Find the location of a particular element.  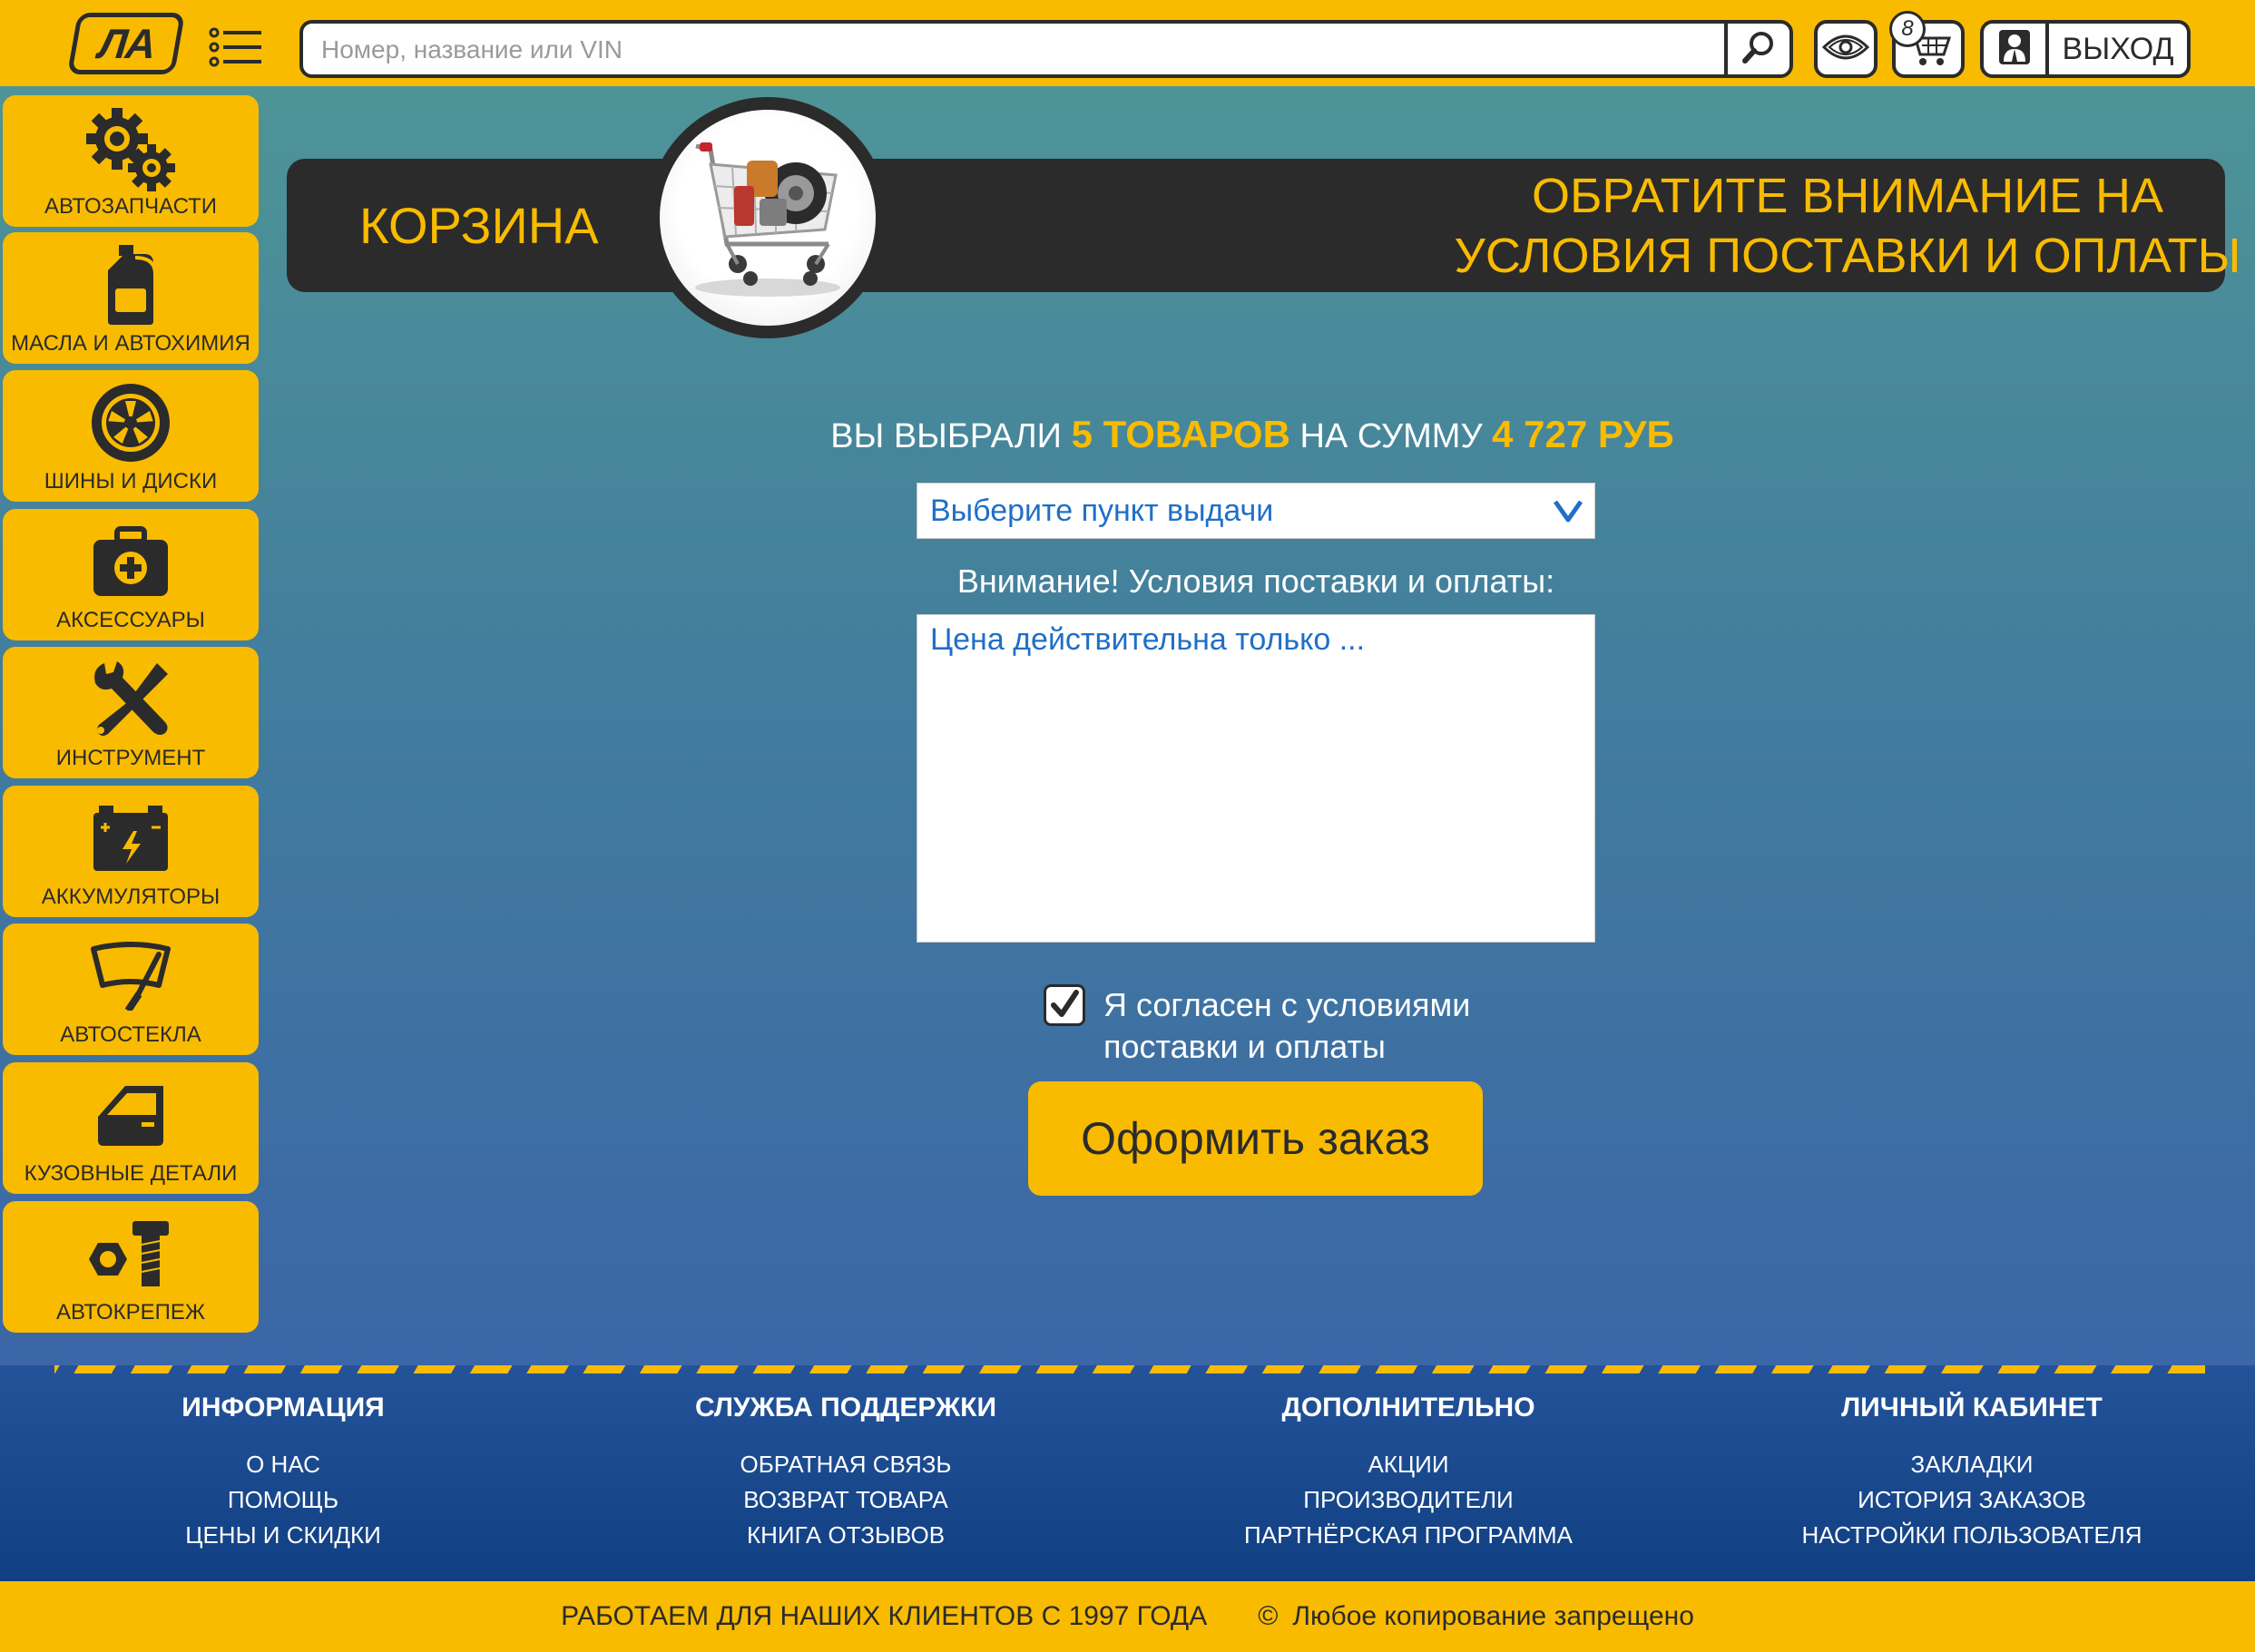

footer-link: ЦЕНЫ И СКИДКИ is located at coordinates (283, 1535).